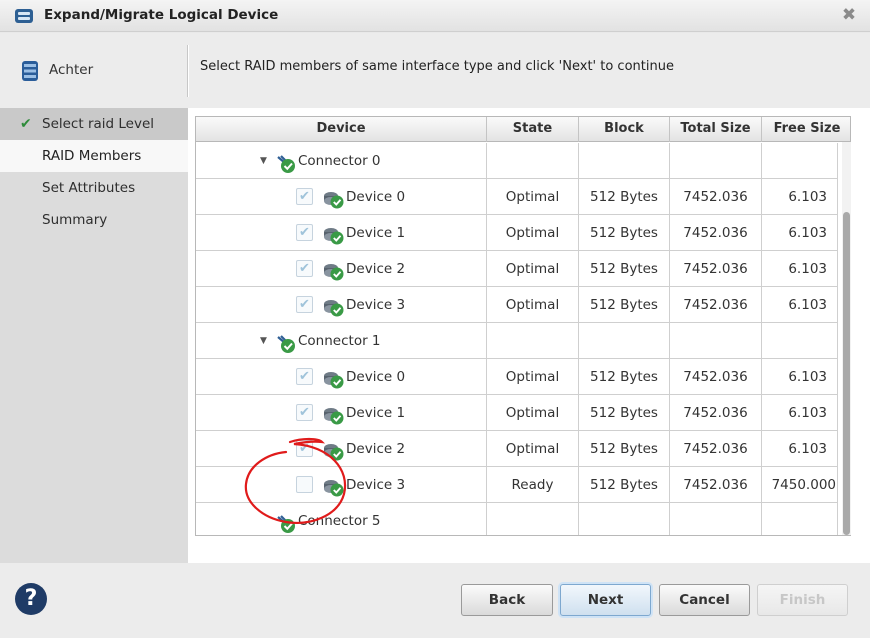  Describe the element at coordinates (624, 129) in the screenshot. I see `column-header-block: Block` at that location.